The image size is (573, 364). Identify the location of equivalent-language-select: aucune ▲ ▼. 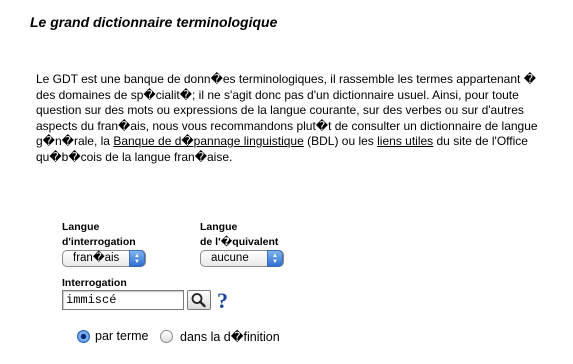
(242, 258).